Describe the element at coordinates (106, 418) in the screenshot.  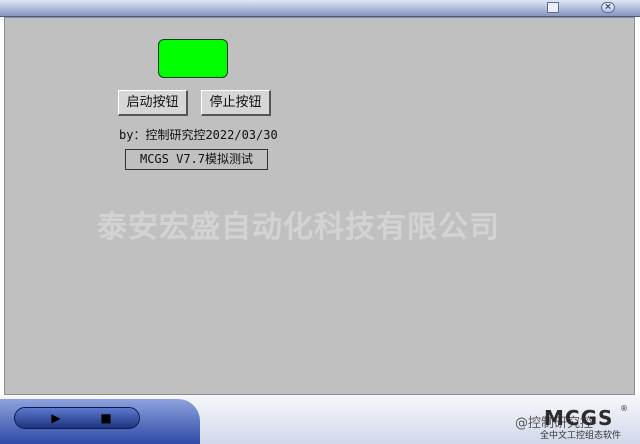
I see `stop-icon: ■` at that location.